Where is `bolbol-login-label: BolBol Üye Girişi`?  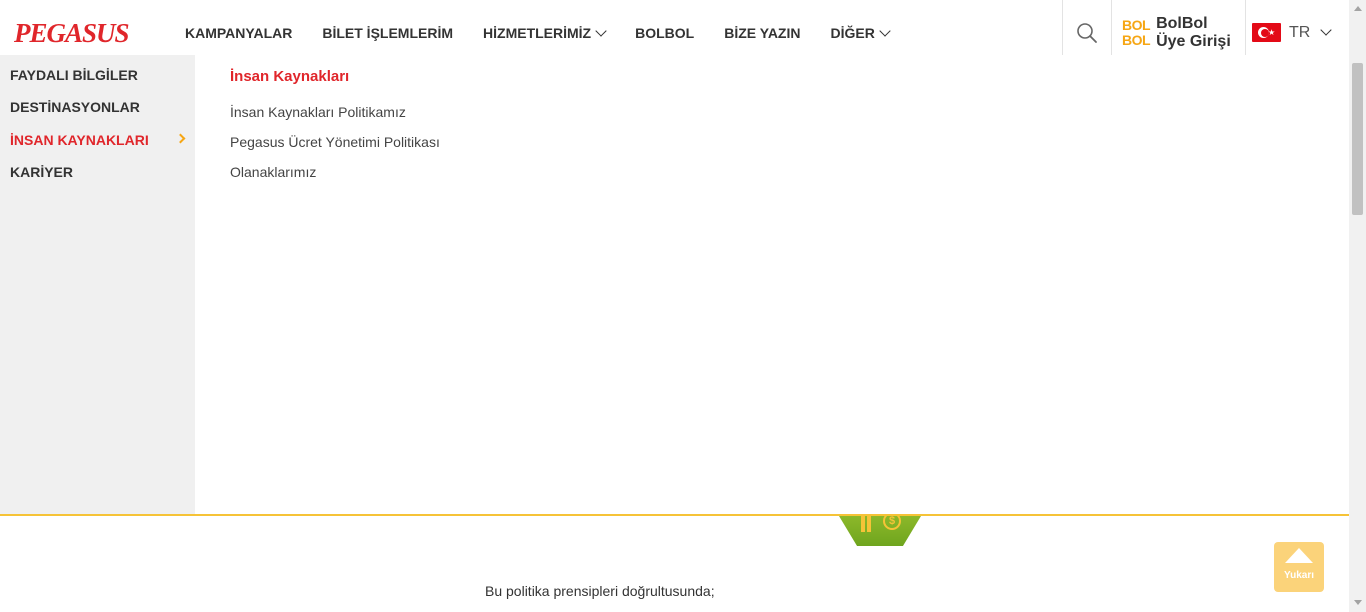
bolbol-login-label: BolBol Üye Girişi is located at coordinates (1193, 33).